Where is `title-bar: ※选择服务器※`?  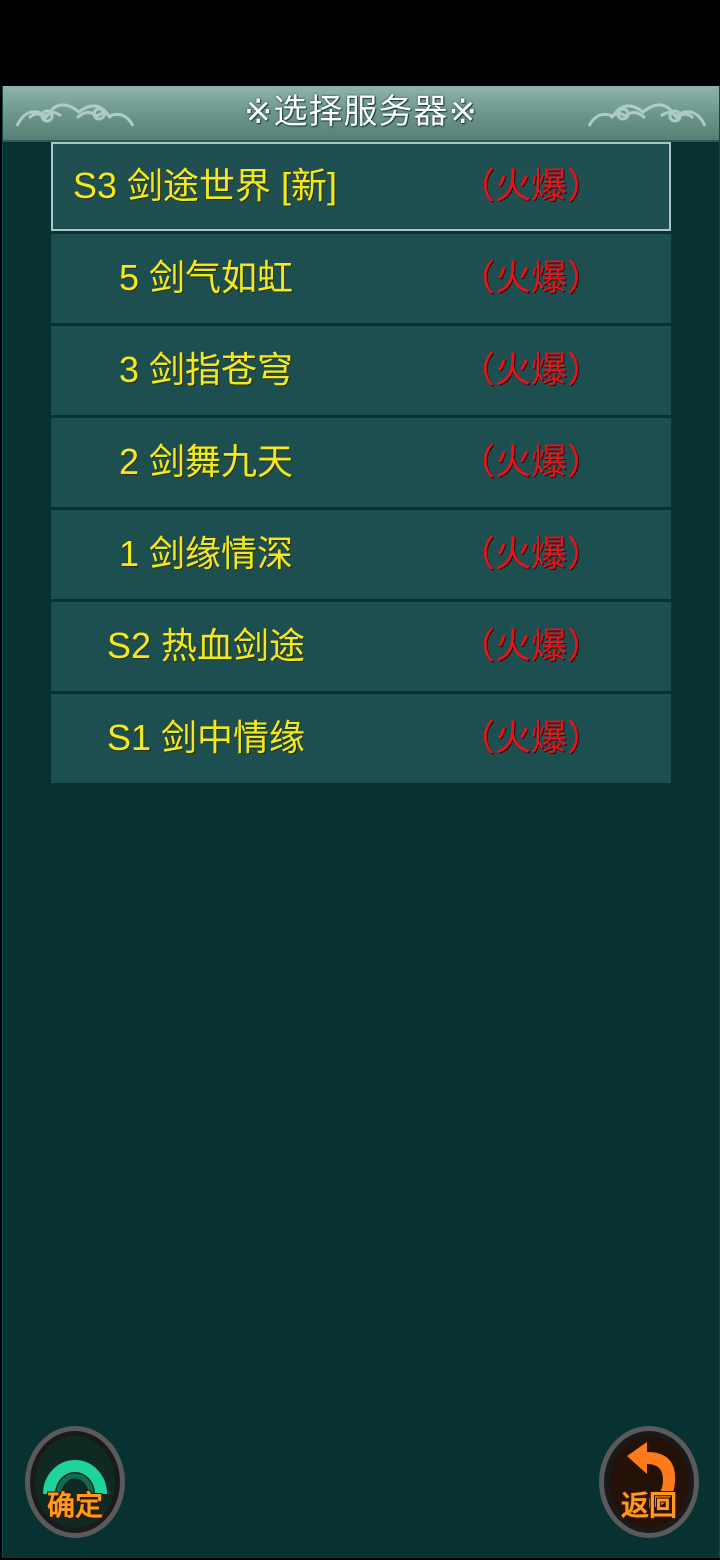
title-bar: ※选择服务器※ is located at coordinates (361, 114).